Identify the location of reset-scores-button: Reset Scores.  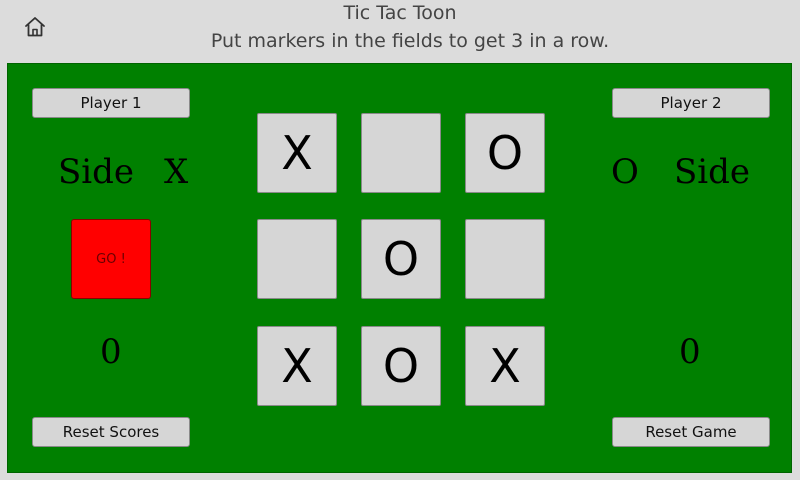
(111, 432).